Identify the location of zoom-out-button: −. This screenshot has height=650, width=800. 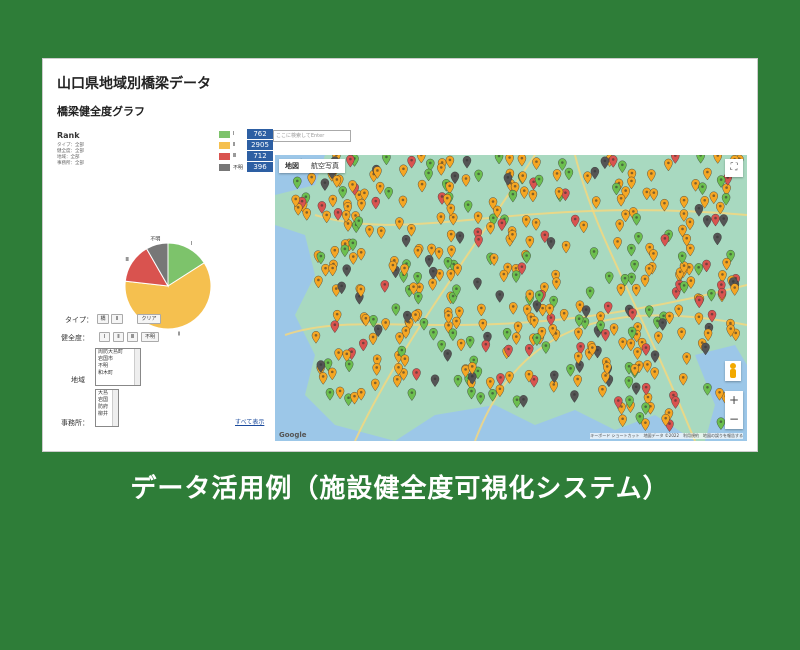
(734, 419).